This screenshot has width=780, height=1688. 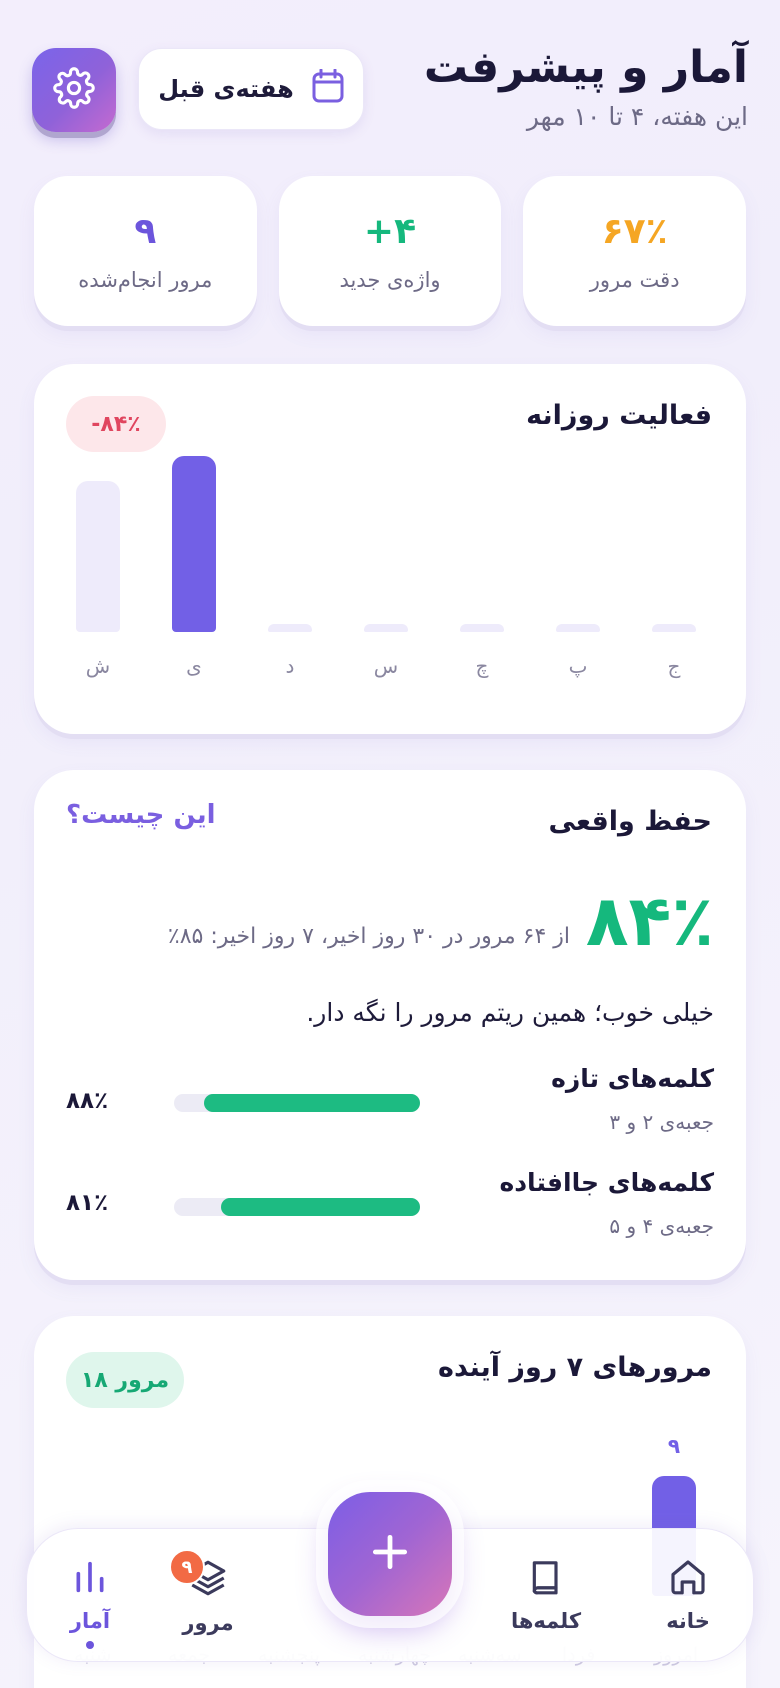 What do you see at coordinates (634, 231) in the screenshot?
I see `stat-value: ۶۷٪` at bounding box center [634, 231].